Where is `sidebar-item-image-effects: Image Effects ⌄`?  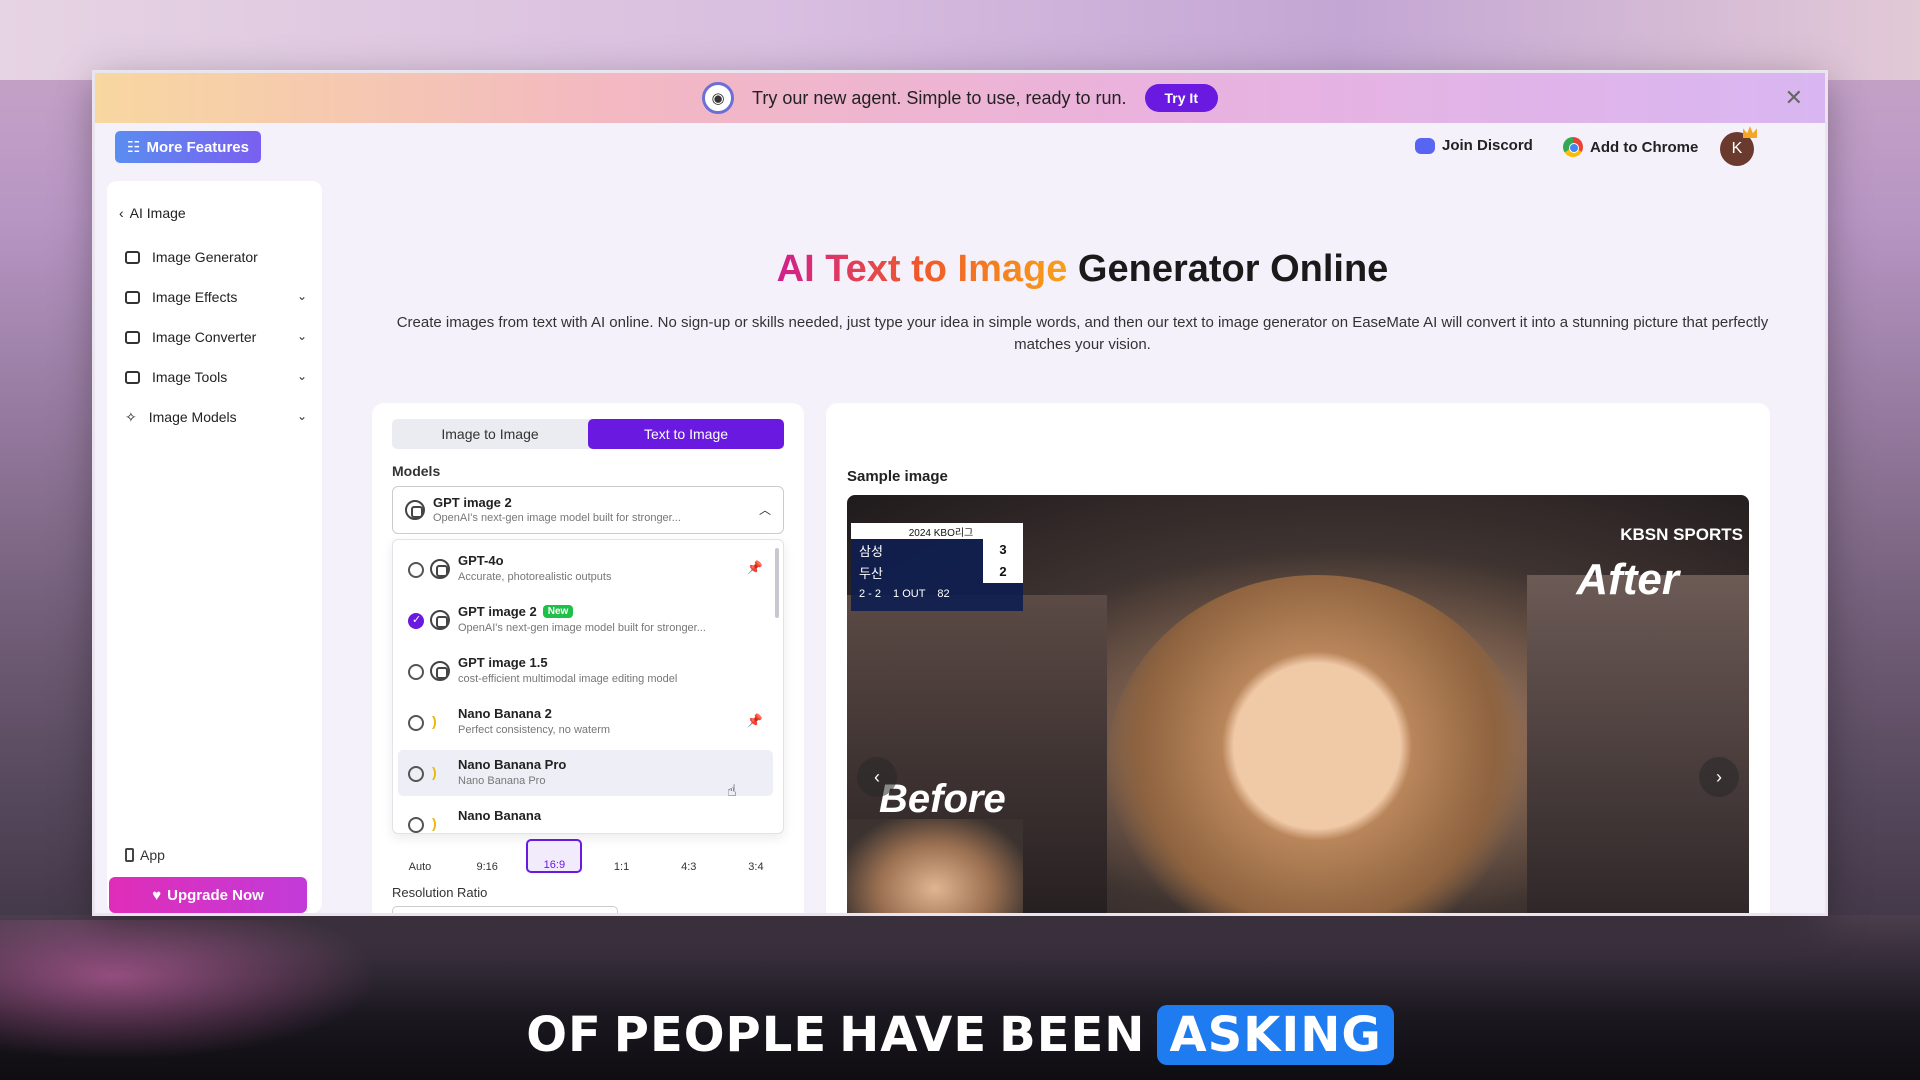 sidebar-item-image-effects: Image Effects ⌄ is located at coordinates (216, 297).